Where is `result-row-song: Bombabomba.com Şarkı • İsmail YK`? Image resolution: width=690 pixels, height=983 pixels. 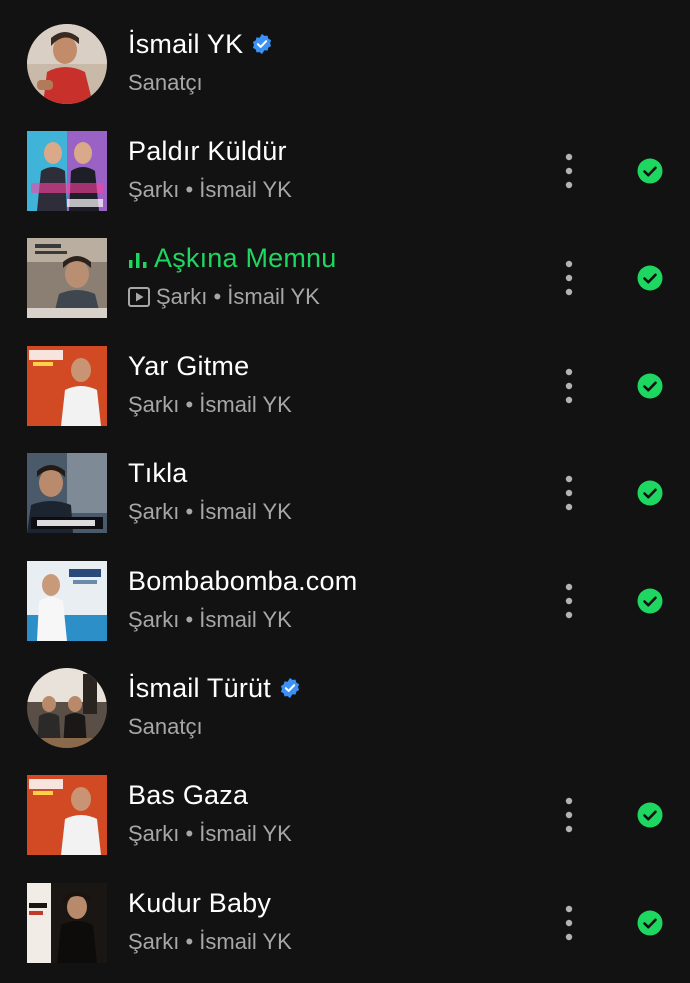 result-row-song: Bombabomba.com Şarkı • İsmail YK is located at coordinates (345, 590).